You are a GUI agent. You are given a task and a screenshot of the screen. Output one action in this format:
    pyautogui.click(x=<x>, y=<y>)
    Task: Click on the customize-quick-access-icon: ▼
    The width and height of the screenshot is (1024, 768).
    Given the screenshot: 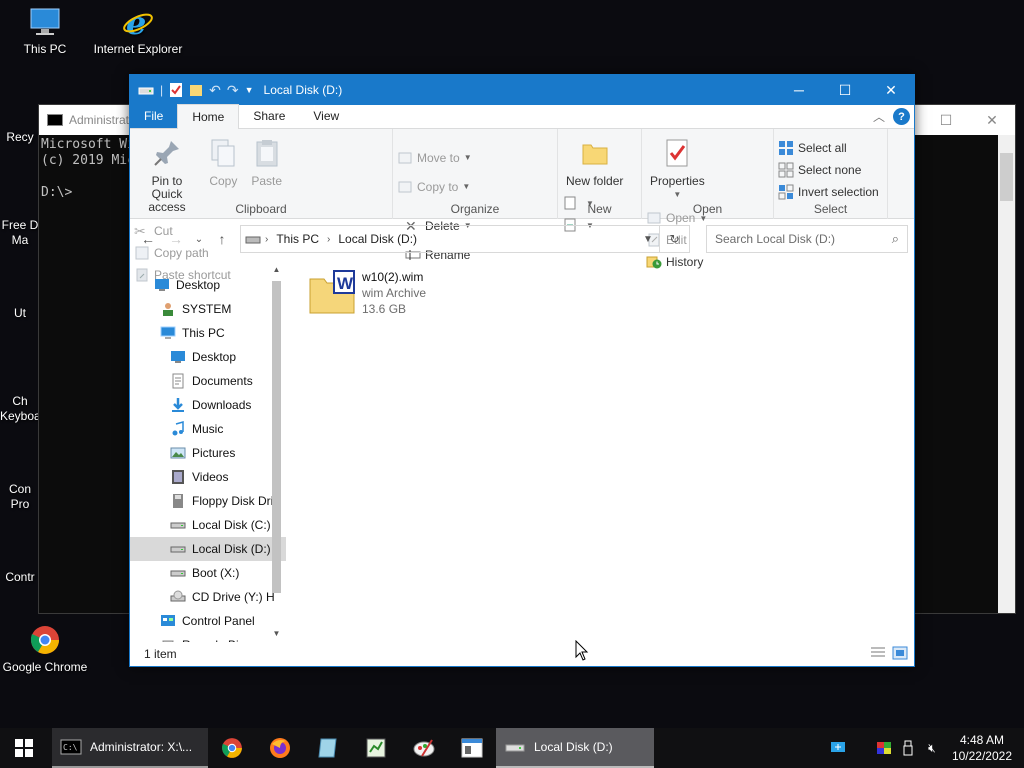 What is the action you would take?
    pyautogui.click(x=249, y=90)
    